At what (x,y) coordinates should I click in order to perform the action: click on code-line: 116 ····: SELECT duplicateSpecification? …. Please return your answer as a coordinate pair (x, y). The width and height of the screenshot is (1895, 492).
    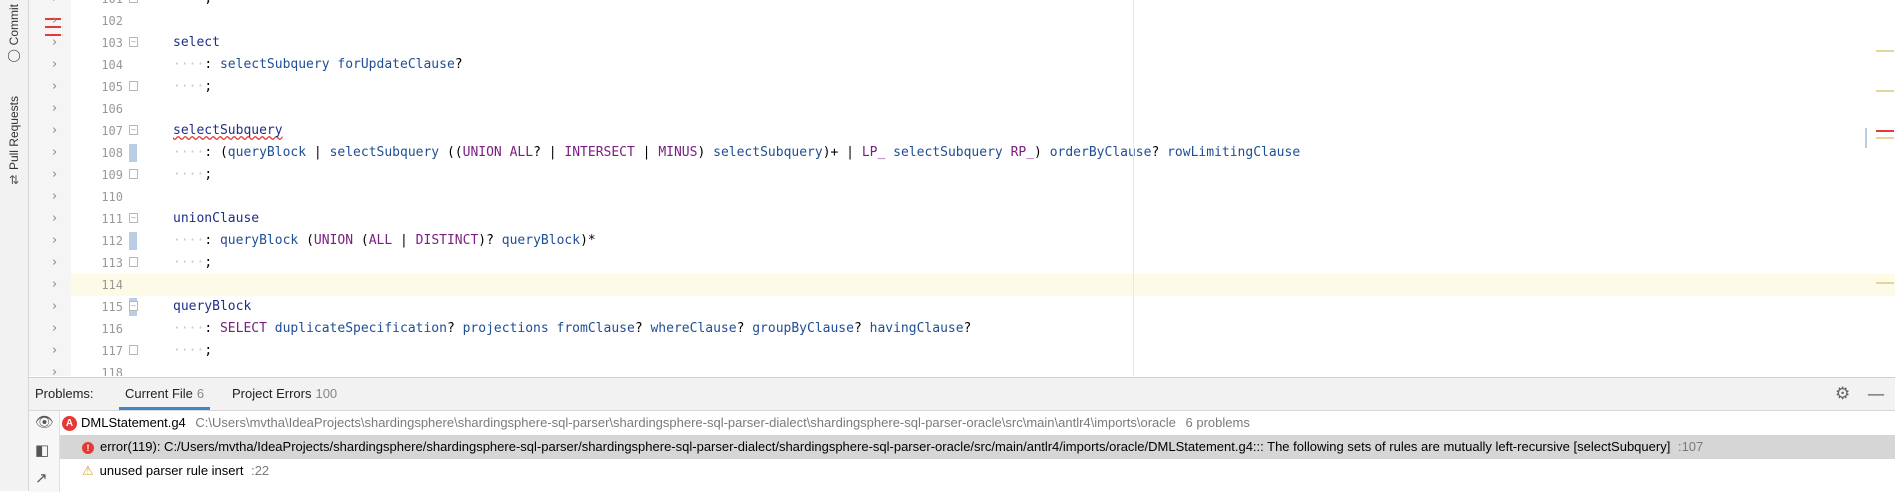
    Looking at the image, I should click on (983, 329).